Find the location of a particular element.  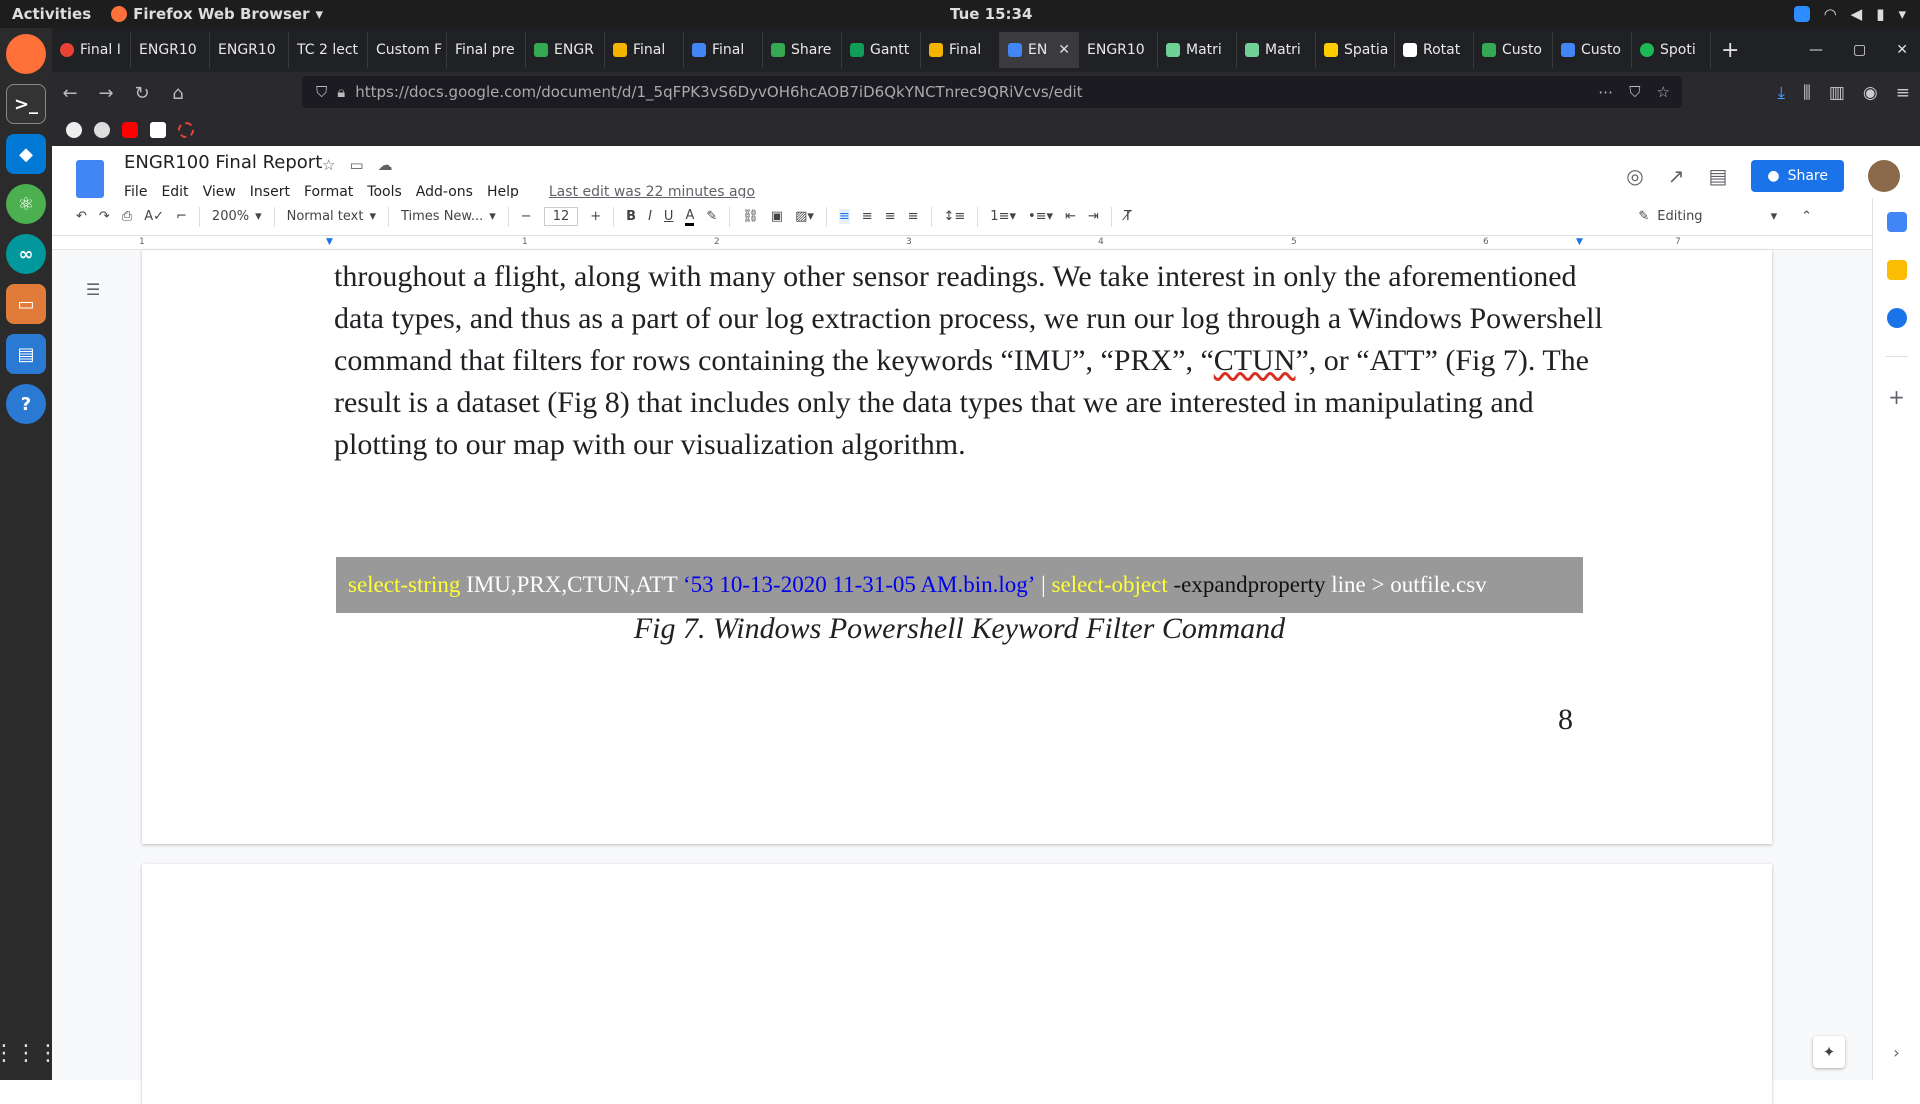

editing-mode-select: ✎ Editing ▾ ⌃ is located at coordinates (1725, 216).